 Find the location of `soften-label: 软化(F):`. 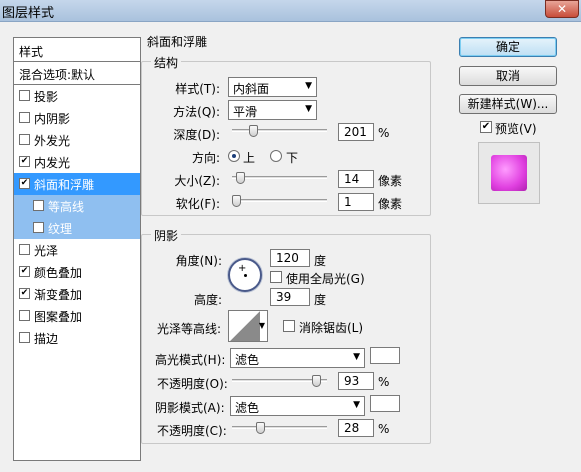

soften-label: 软化(F): is located at coordinates (197, 204).